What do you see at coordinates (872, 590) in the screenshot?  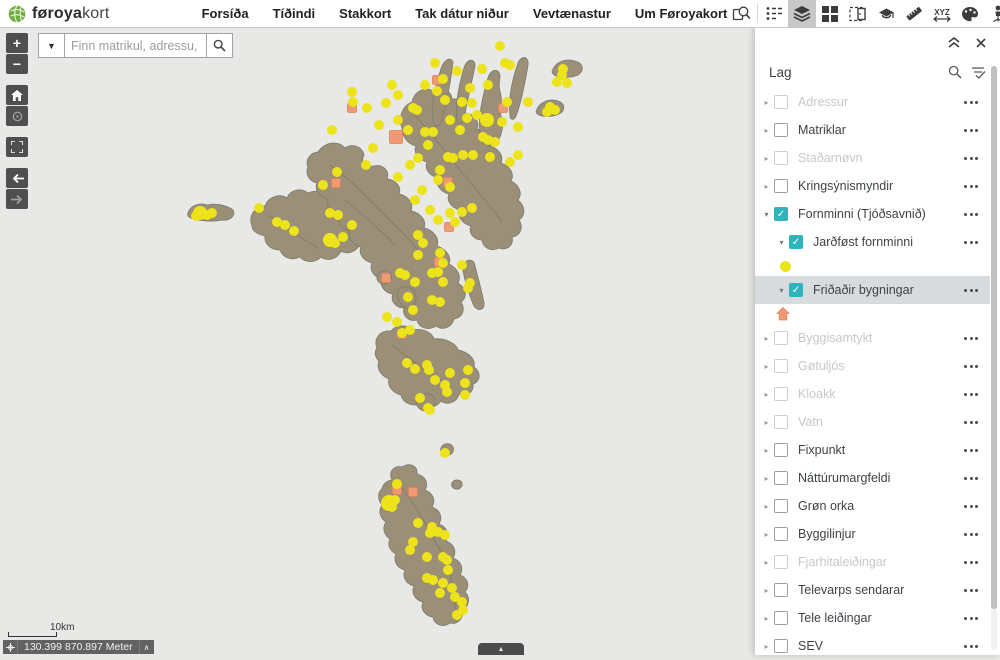 I see `layer-row: ▸ Televarps sendarar` at bounding box center [872, 590].